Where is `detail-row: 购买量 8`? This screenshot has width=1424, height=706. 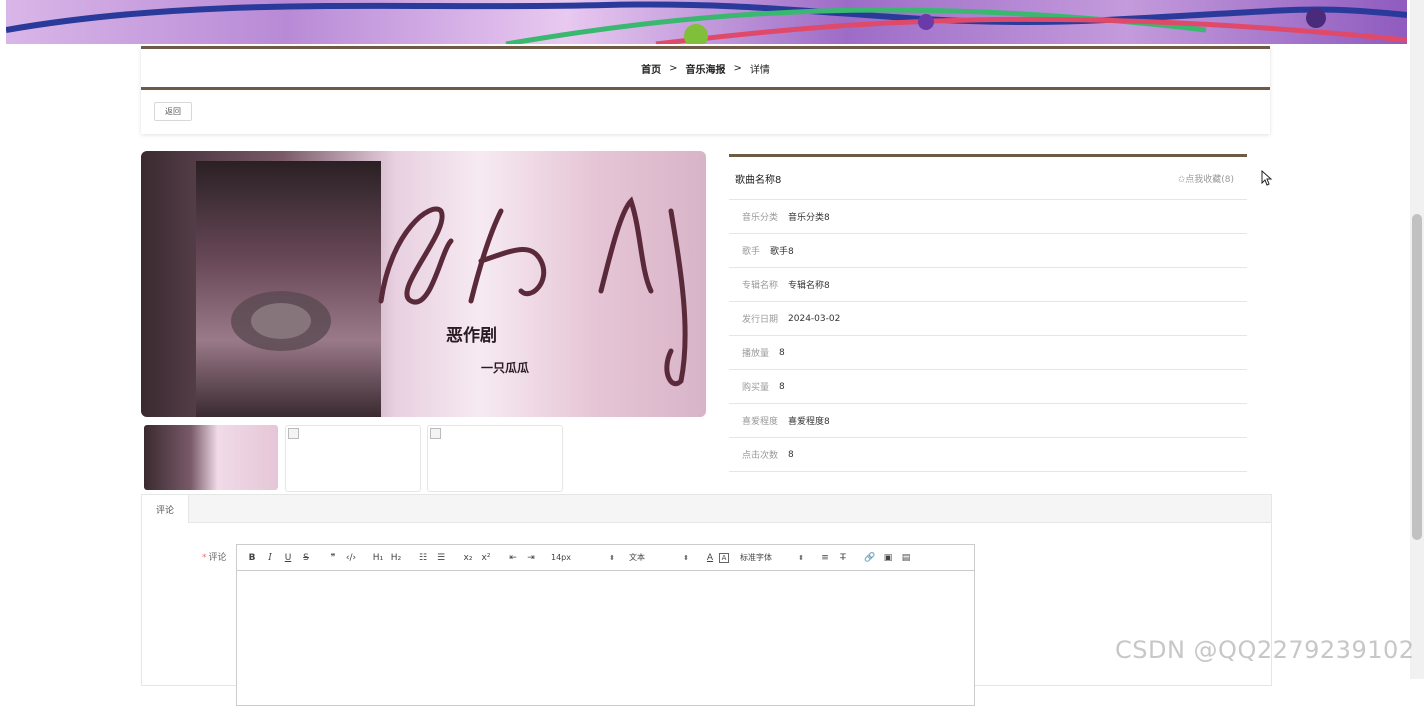 detail-row: 购买量 8 is located at coordinates (988, 387).